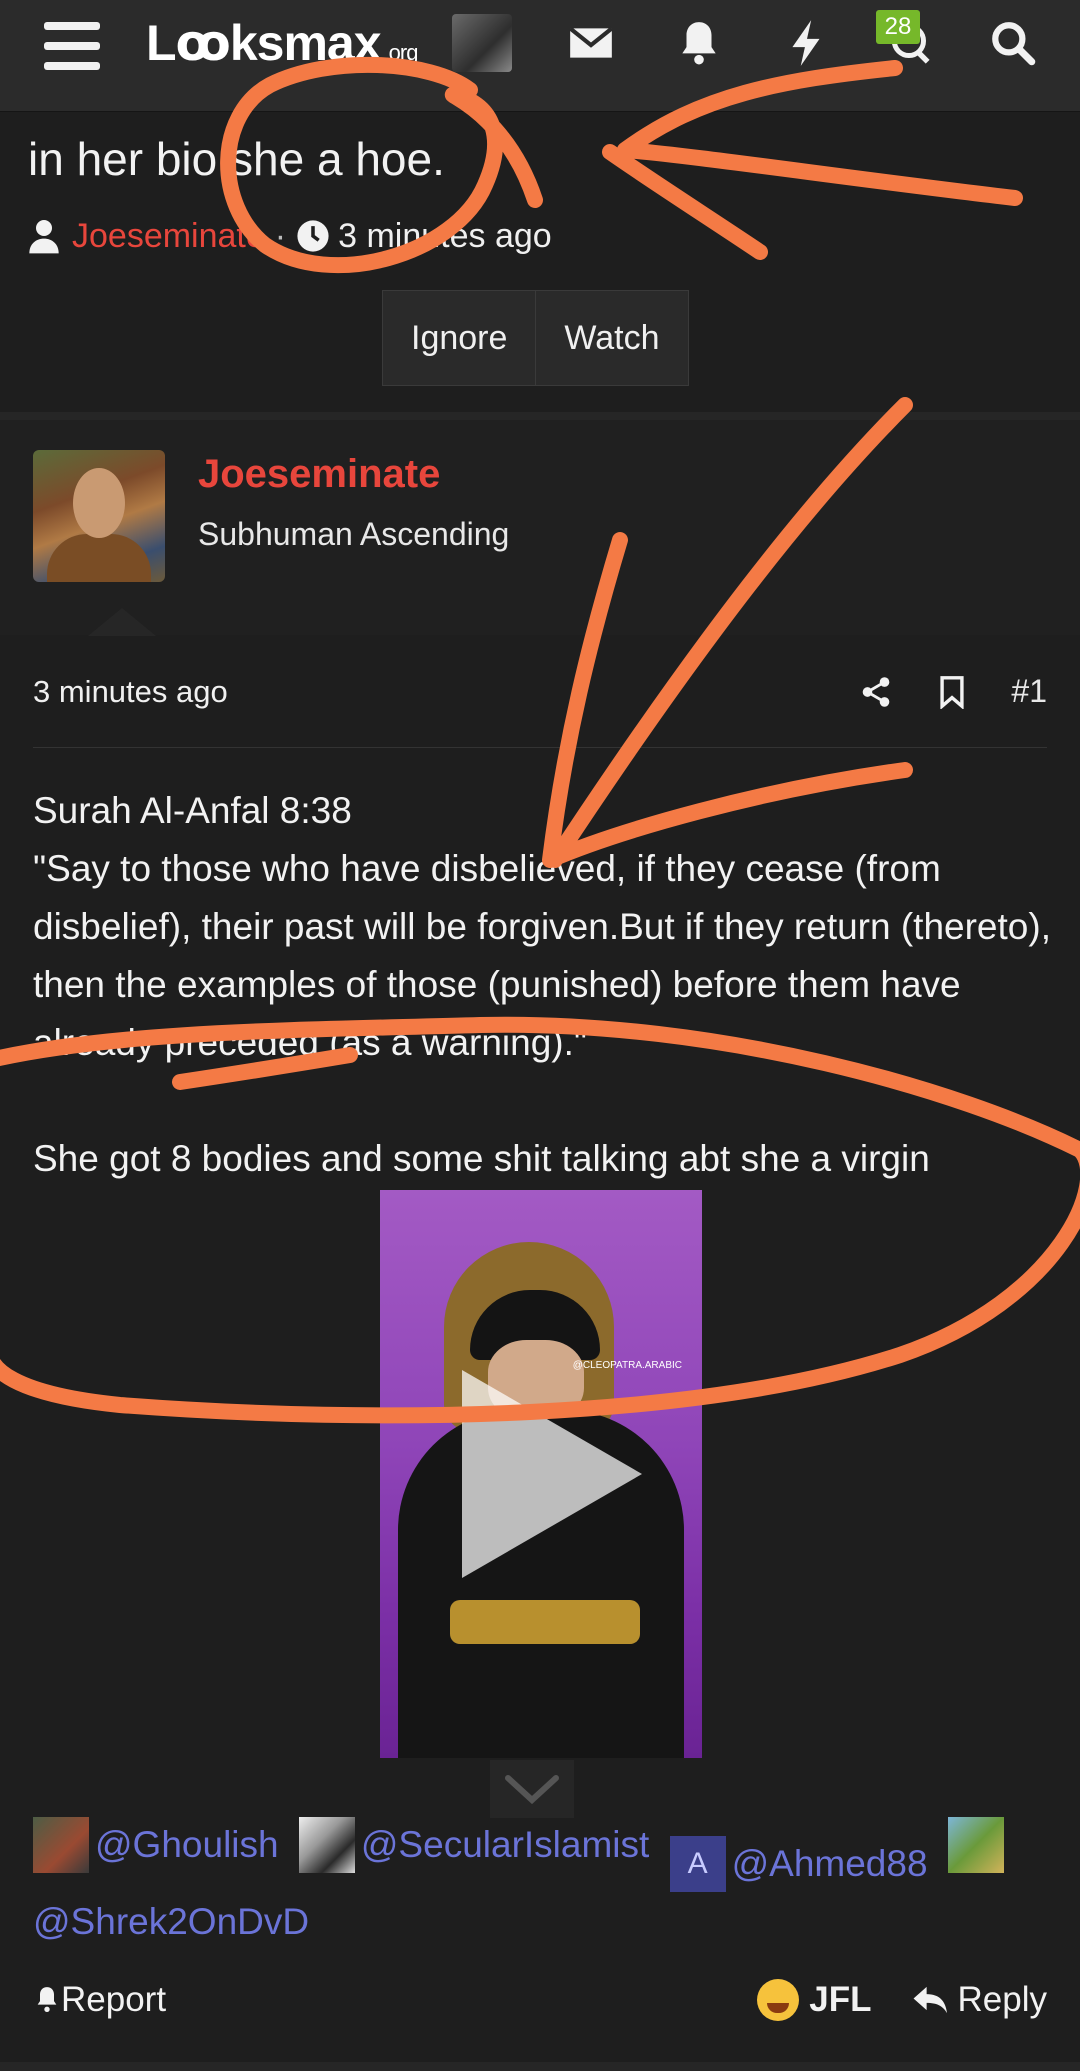  I want to click on mention-link: @Shrek2OnDvD, so click(171, 1922).